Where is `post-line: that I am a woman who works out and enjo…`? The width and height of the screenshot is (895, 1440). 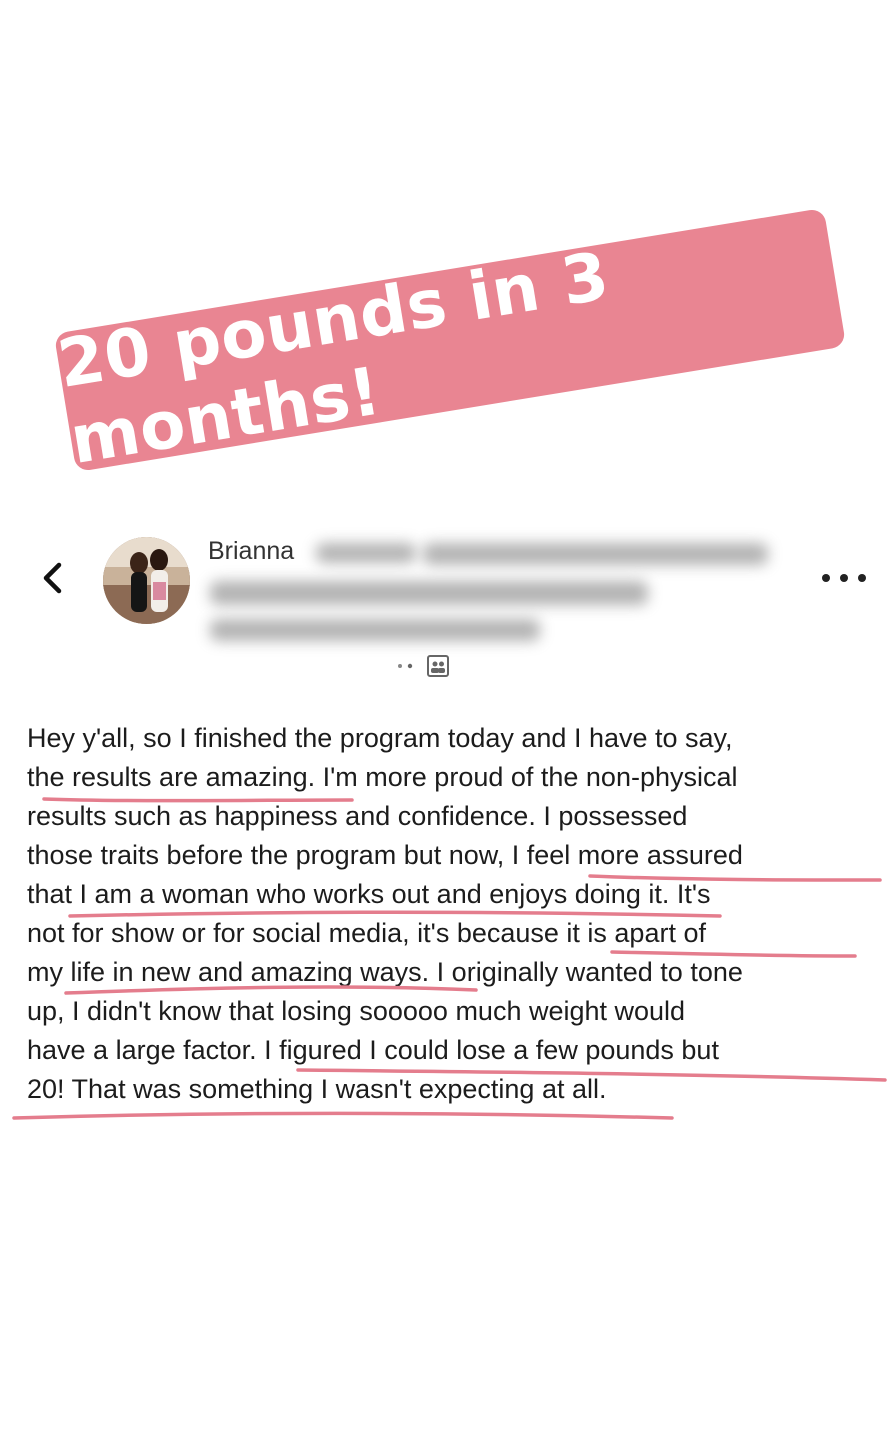 post-line: that I am a woman who works out and enjo… is located at coordinates (369, 894).